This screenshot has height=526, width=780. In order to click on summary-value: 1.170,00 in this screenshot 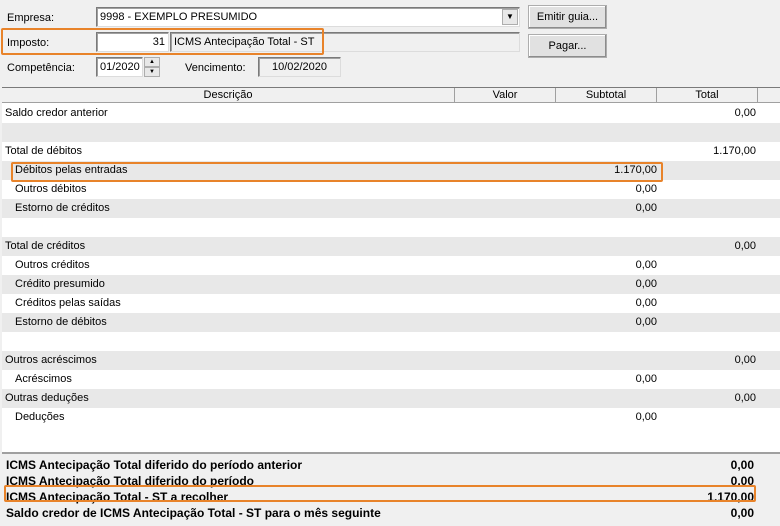, I will do `click(730, 497)`.